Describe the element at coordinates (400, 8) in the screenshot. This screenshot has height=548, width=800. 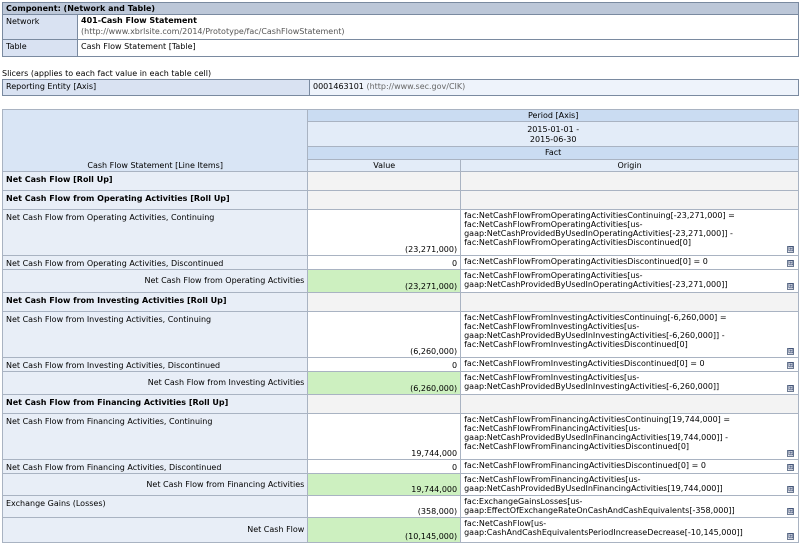
I see `component-header: Component: (Network and Table)` at that location.